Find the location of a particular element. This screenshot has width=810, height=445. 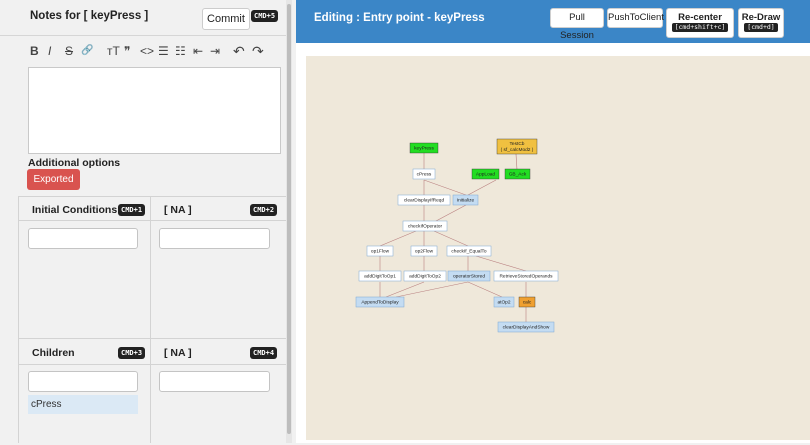

node-label: checkIfOperator is located at coordinates (425, 227).